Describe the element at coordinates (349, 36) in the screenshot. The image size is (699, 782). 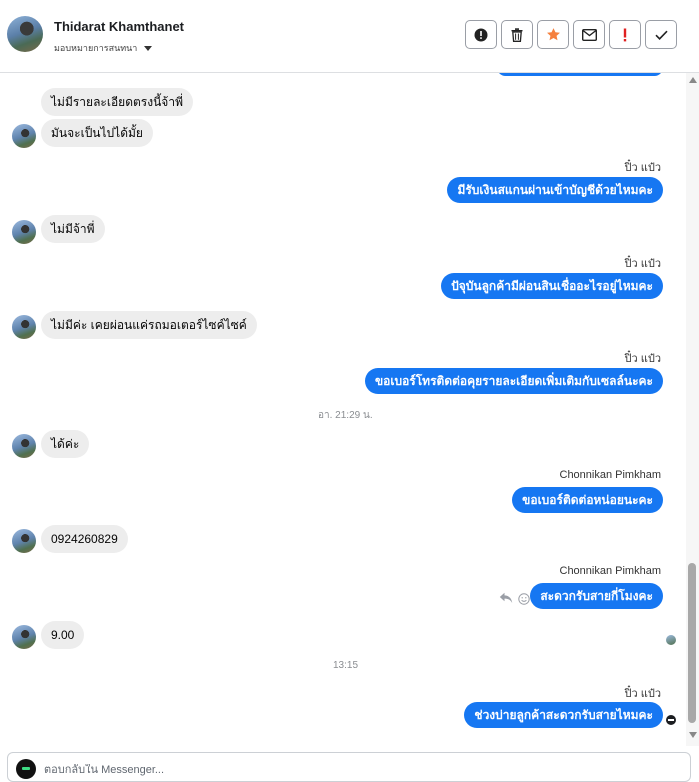
I see `conversation-header: Thidarat Khamthanet มอบหมายการสนทนา` at that location.